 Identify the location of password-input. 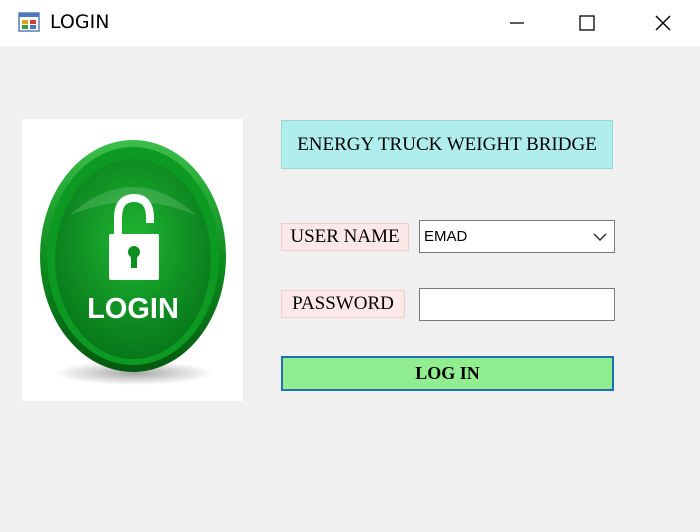
(517, 304).